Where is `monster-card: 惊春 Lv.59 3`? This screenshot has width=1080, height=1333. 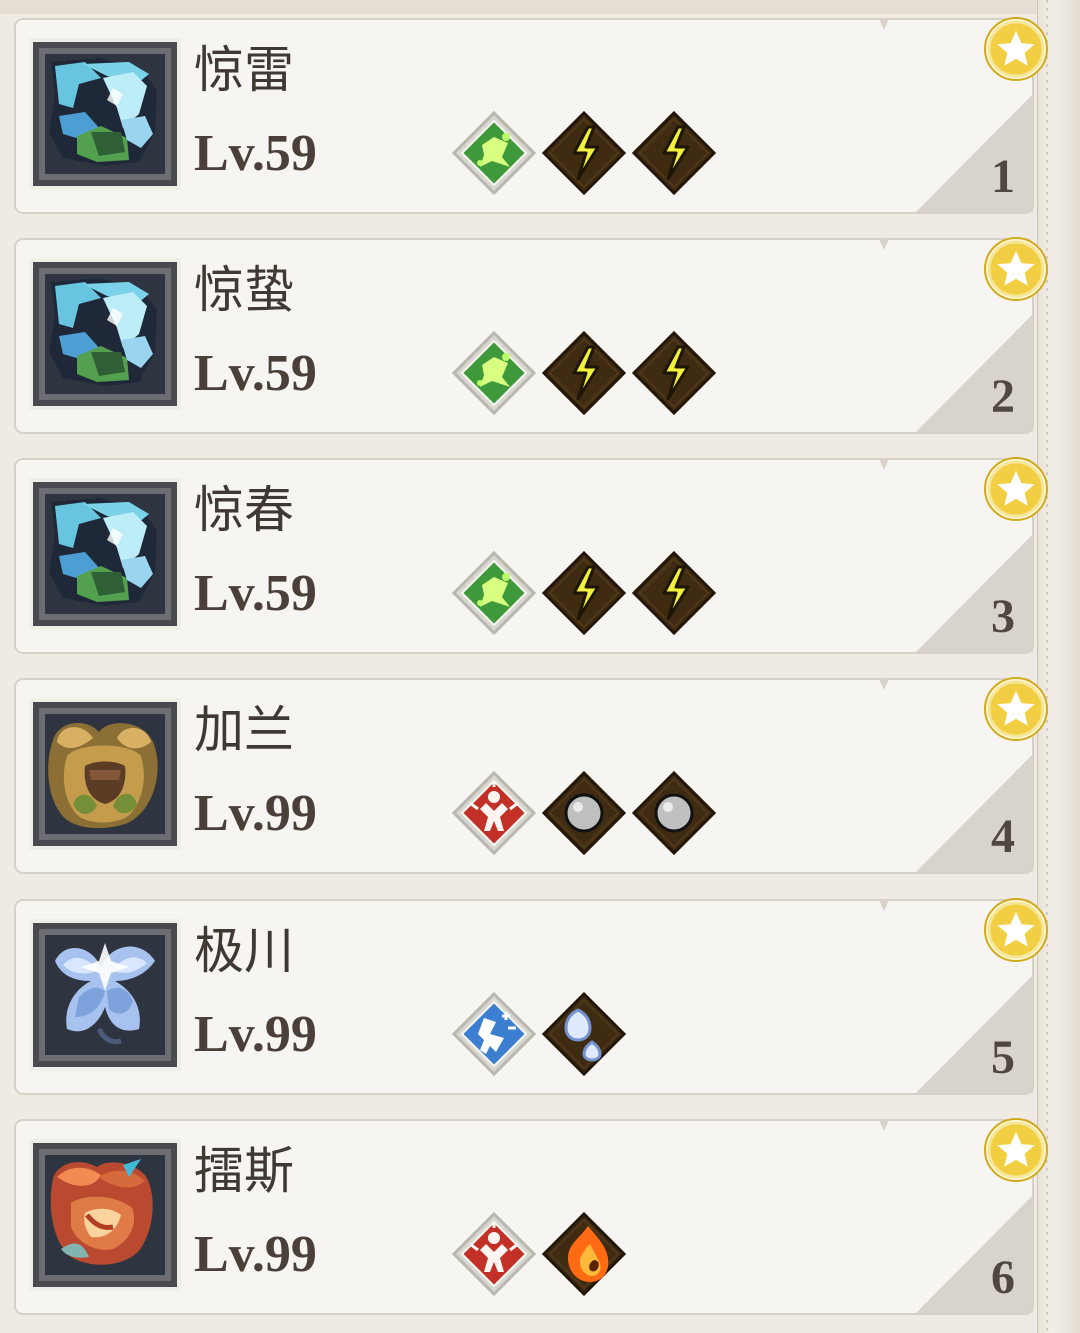
monster-card: 惊春 Lv.59 3 is located at coordinates (531, 555).